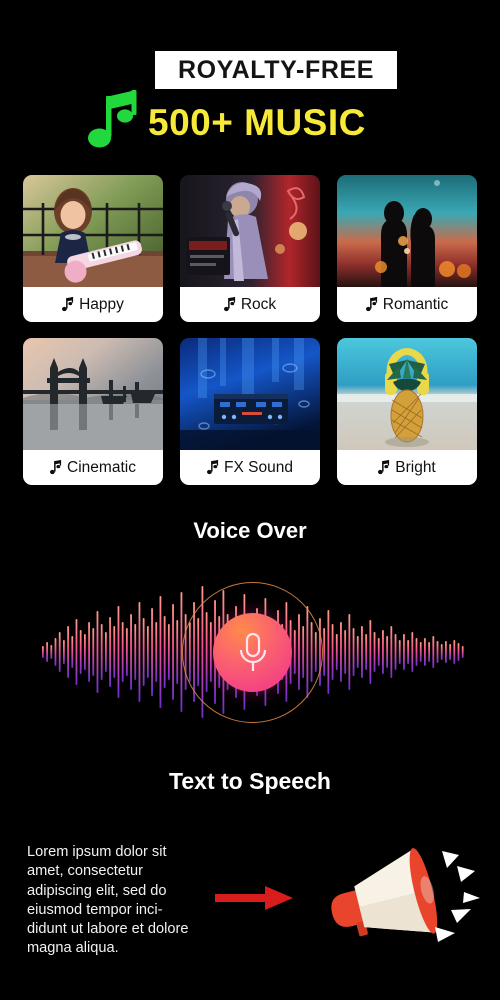 The image size is (500, 1000). Describe the element at coordinates (405, 895) in the screenshot. I see `megaphone-icon` at that location.